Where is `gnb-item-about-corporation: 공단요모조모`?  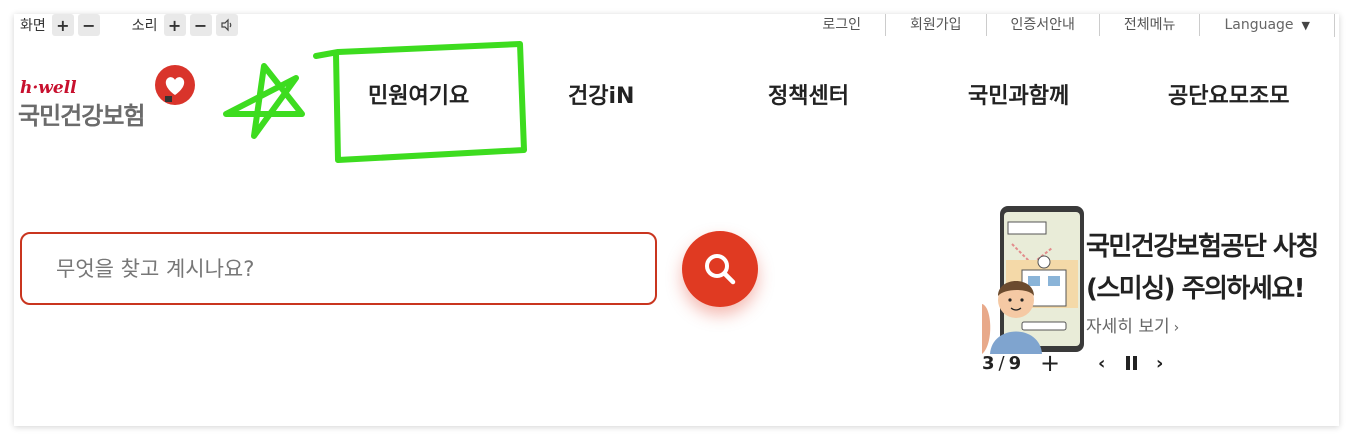 gnb-item-about-corporation: 공단요모조모 is located at coordinates (1228, 94).